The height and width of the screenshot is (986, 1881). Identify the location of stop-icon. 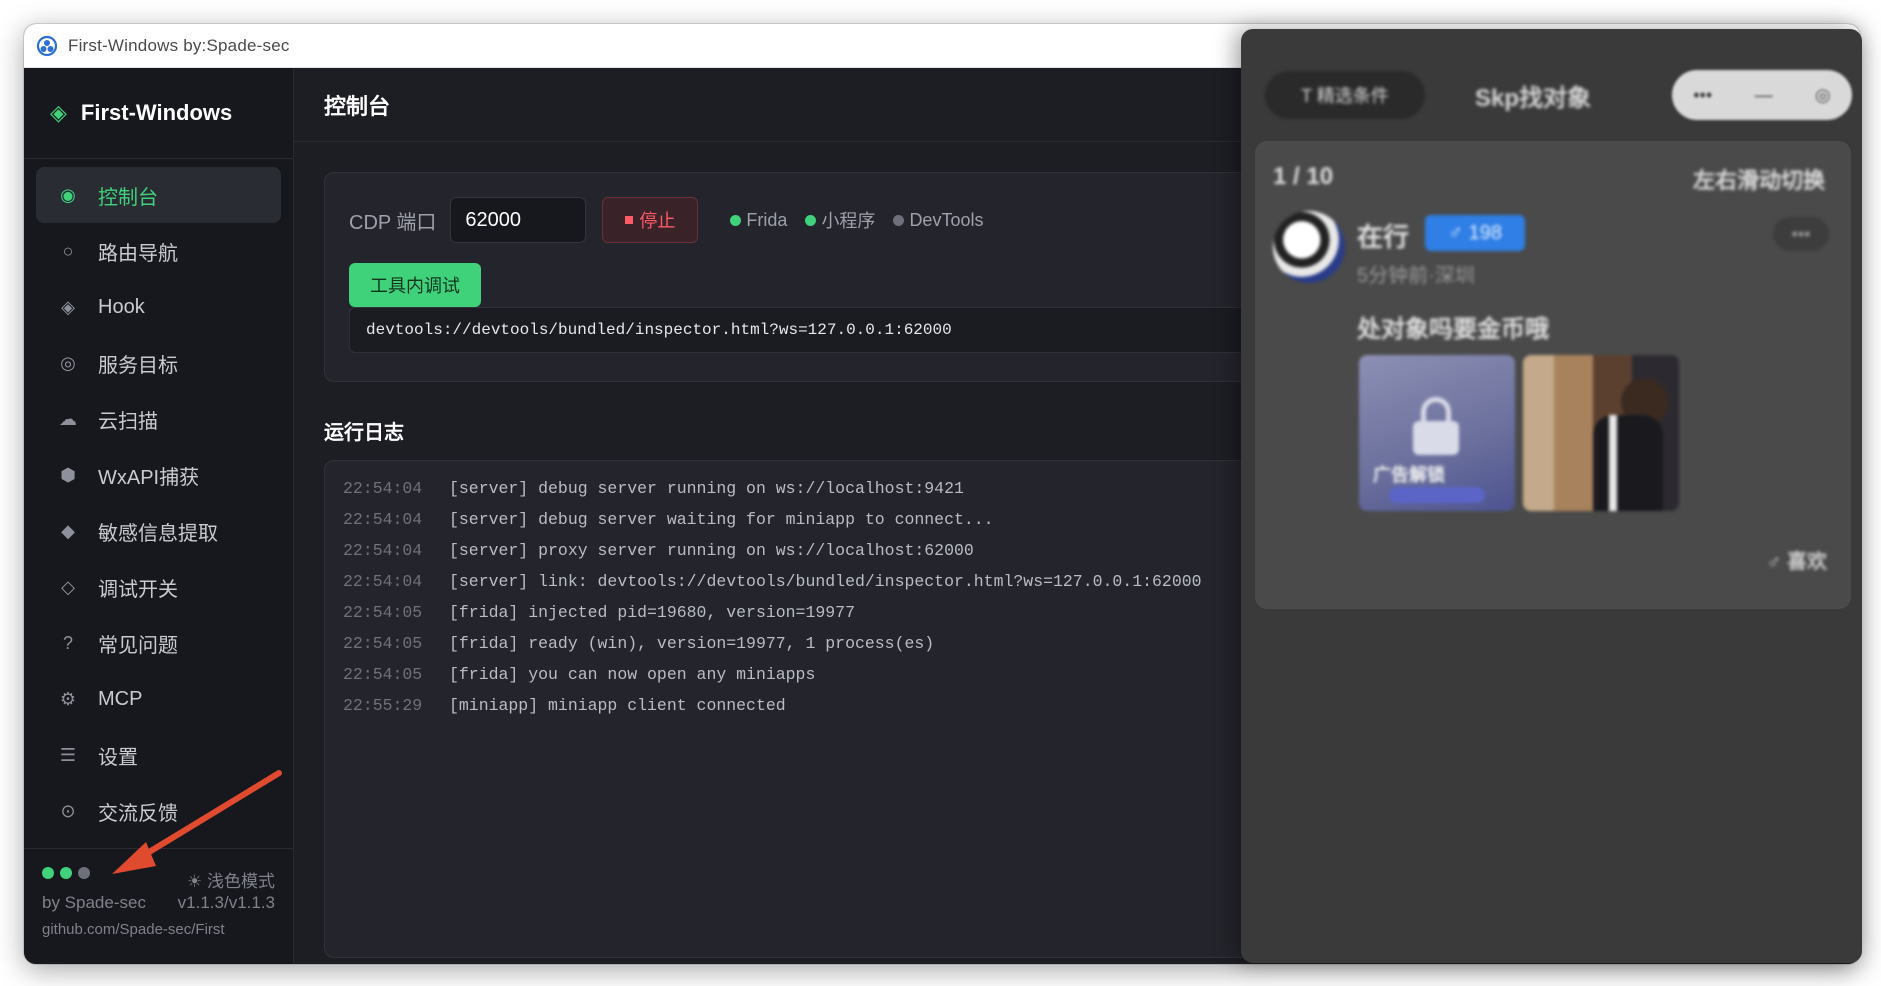
(629, 220).